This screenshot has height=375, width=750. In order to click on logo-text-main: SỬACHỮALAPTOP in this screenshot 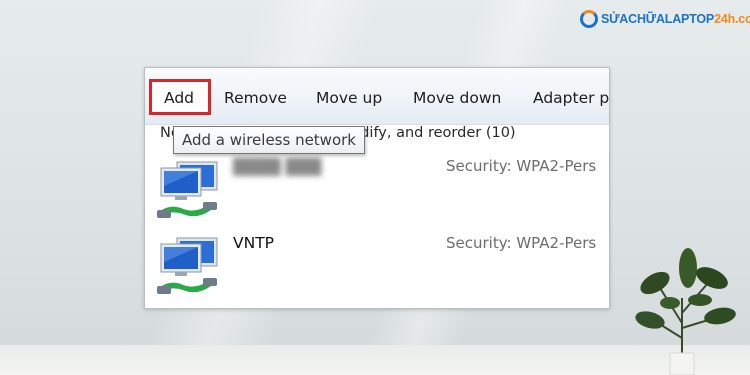, I will do `click(658, 19)`.